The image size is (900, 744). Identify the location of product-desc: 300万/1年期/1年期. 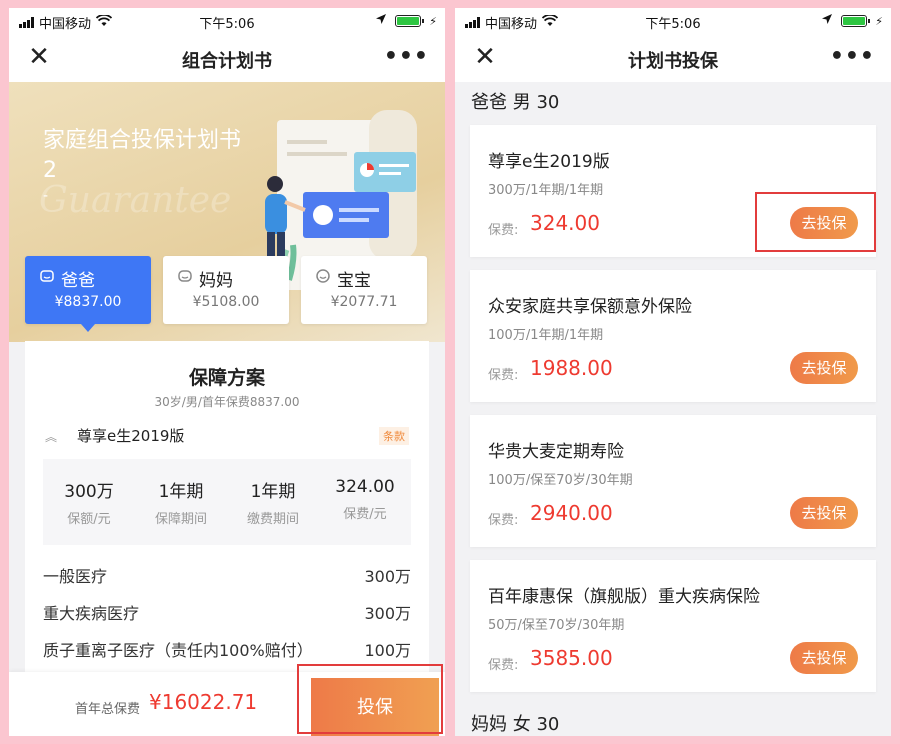
(546, 190).